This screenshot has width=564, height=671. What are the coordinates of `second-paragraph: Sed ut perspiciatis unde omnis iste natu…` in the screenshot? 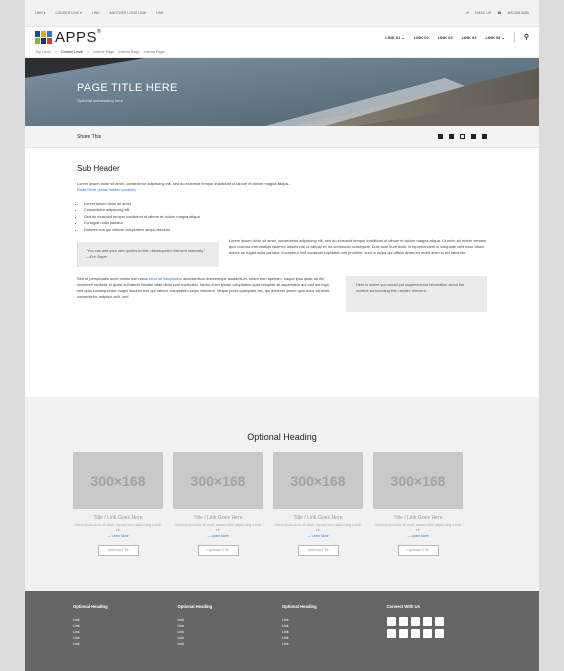 It's located at (204, 288).